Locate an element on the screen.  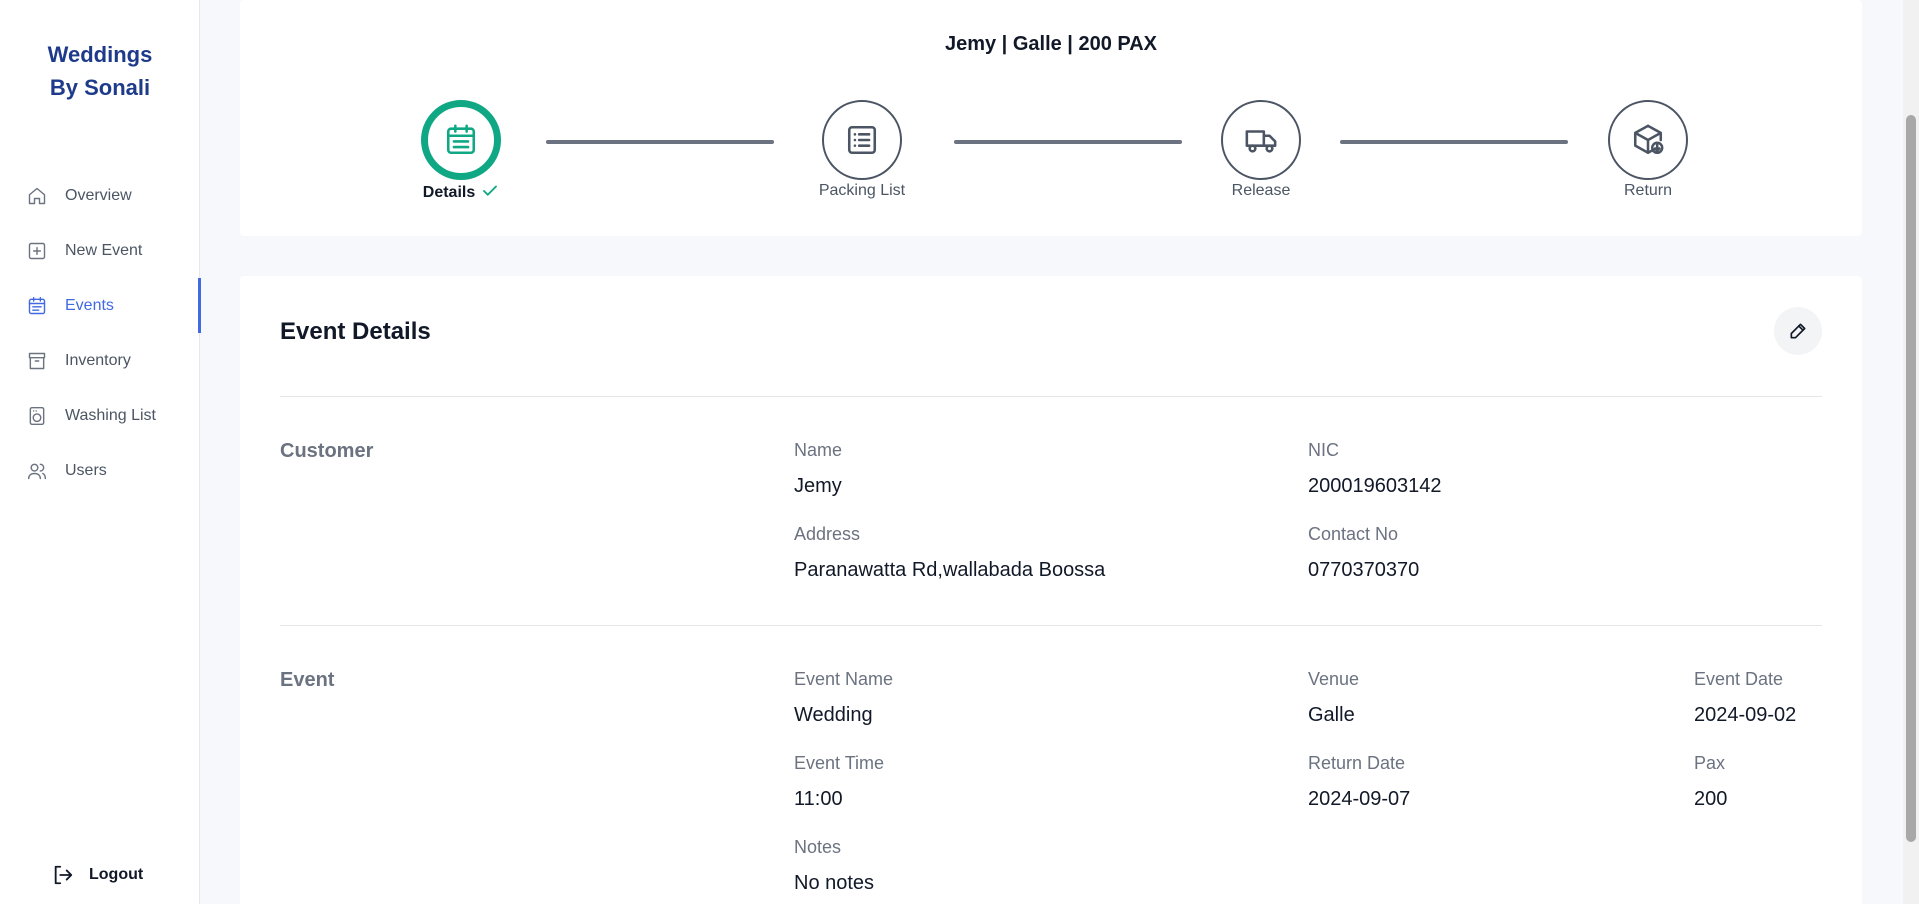
page-scrollbar is located at coordinates (1911, 452).